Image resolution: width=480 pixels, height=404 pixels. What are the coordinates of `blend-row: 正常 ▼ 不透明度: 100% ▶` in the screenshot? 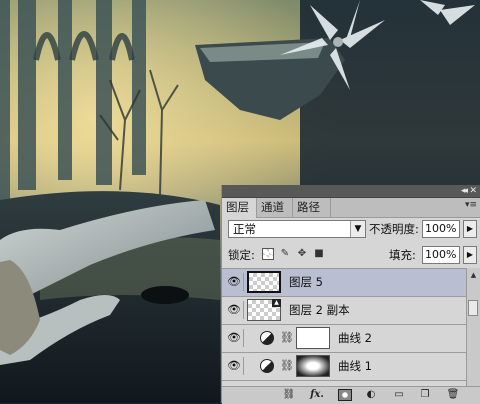 It's located at (351, 230).